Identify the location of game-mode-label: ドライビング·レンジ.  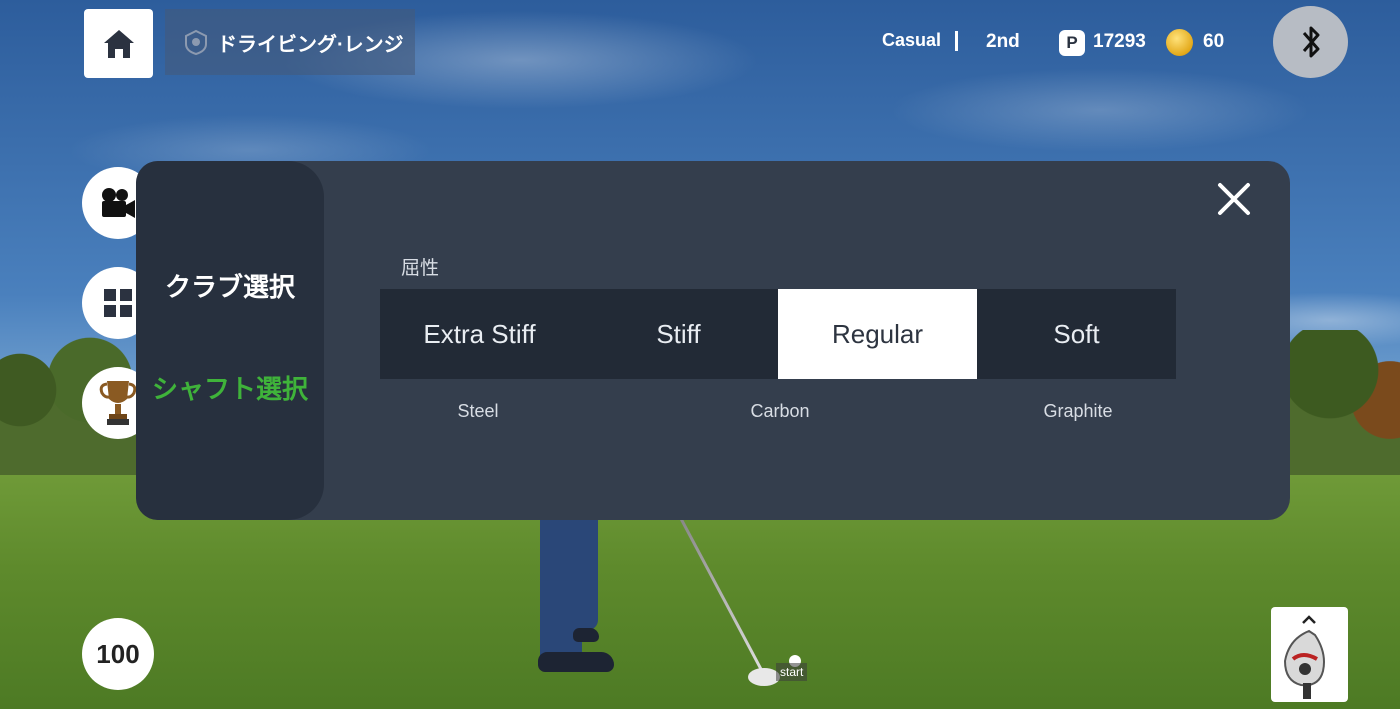
(310, 44).